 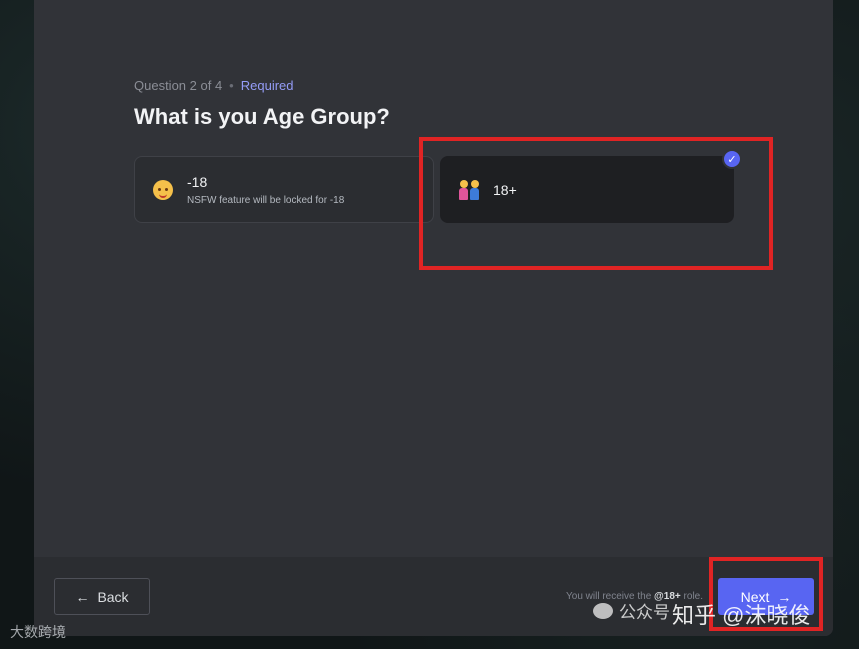 I want to click on question-meta: Question 2 of 4 • Required, so click(x=214, y=85).